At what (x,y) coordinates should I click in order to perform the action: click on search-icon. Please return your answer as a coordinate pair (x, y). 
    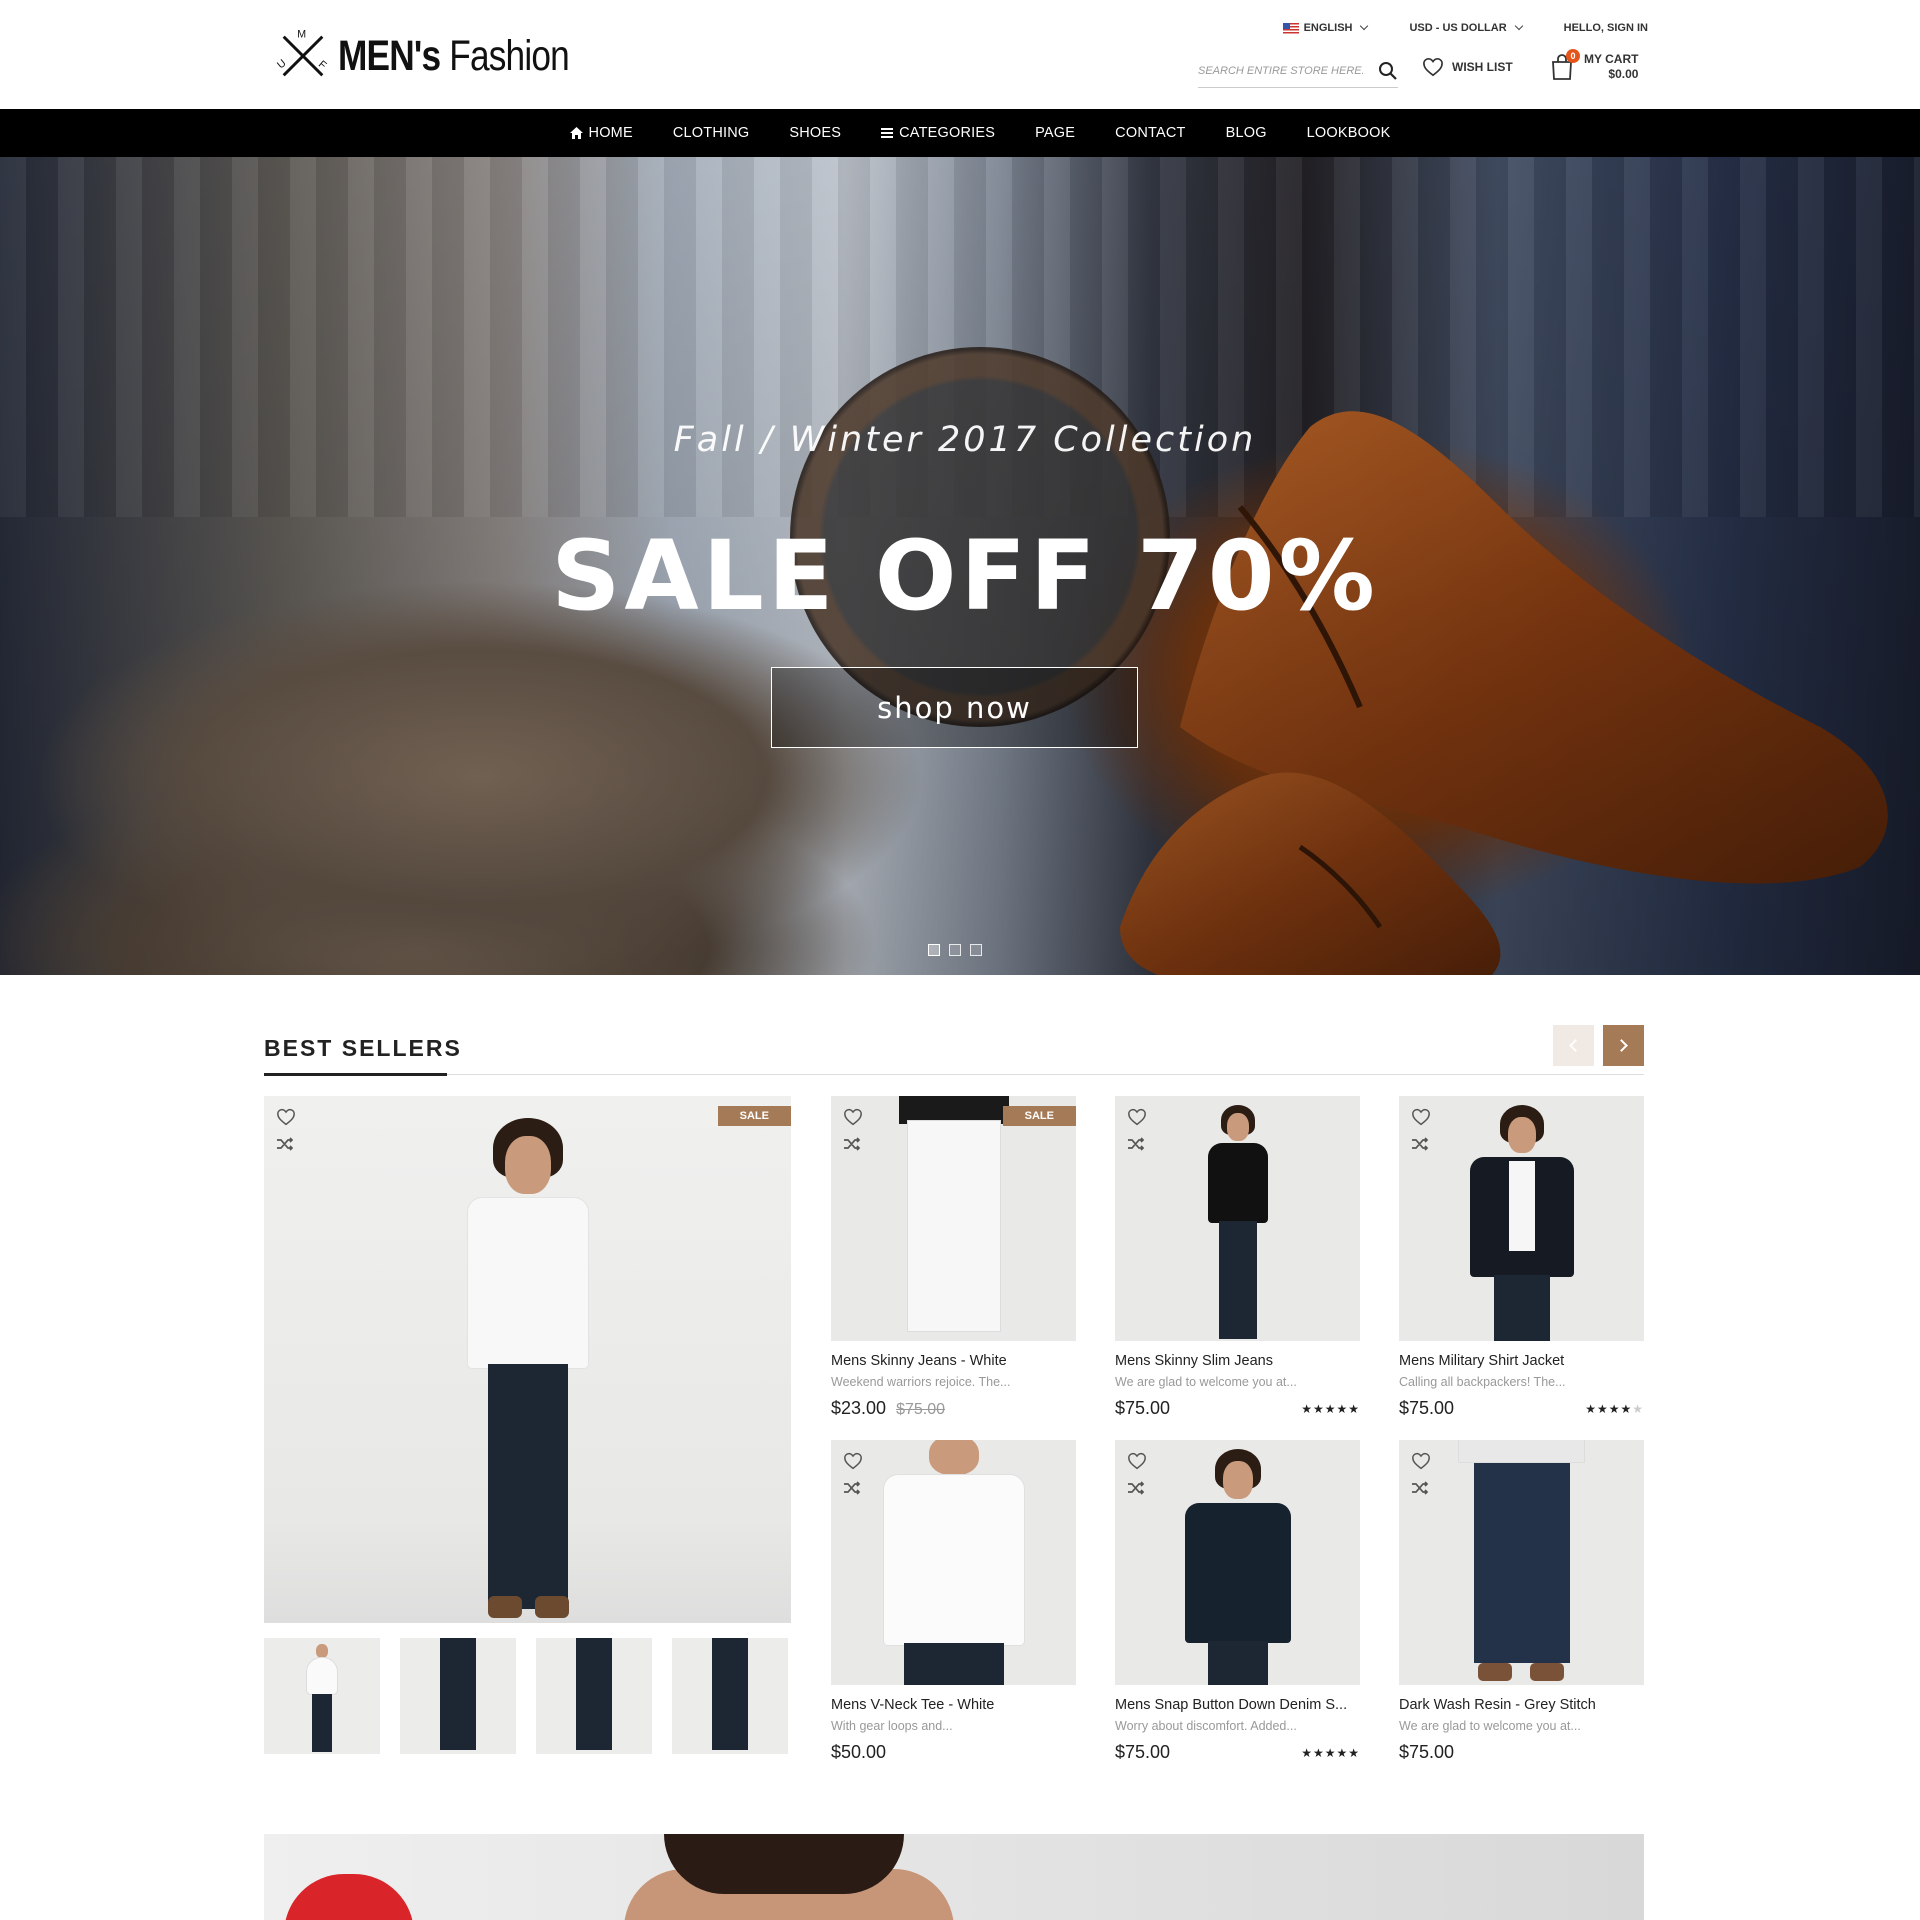
    Looking at the image, I should click on (1388, 71).